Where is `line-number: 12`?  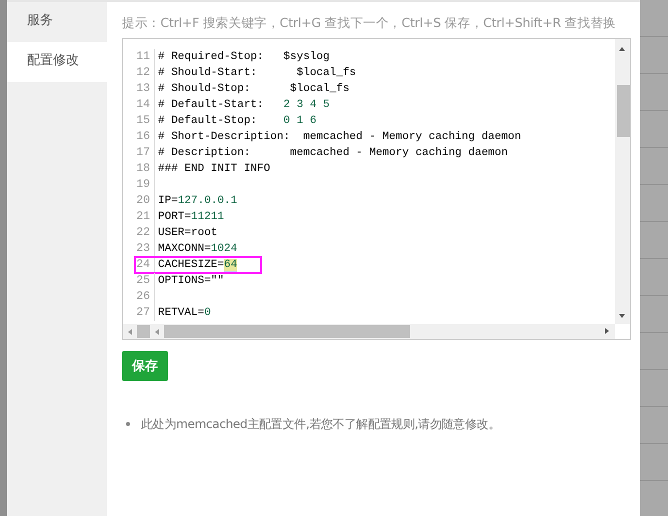 line-number: 12 is located at coordinates (139, 73).